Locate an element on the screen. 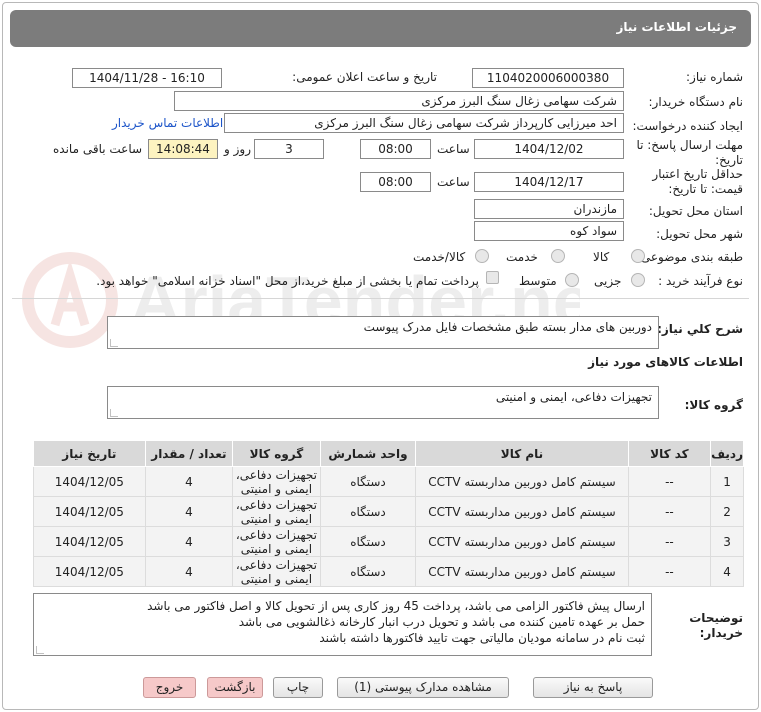  category-radio-goods is located at coordinates (638, 256).